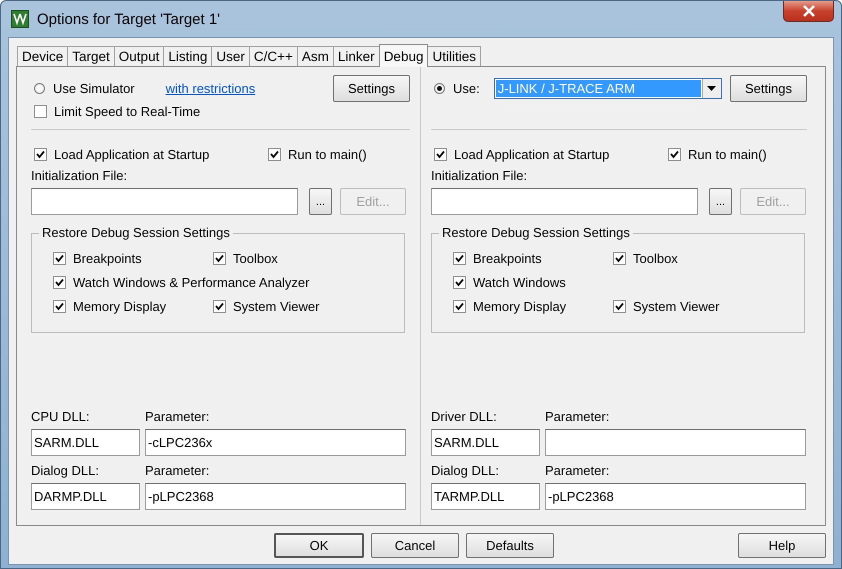  I want to click on dialog-button: Defaults, so click(510, 545).